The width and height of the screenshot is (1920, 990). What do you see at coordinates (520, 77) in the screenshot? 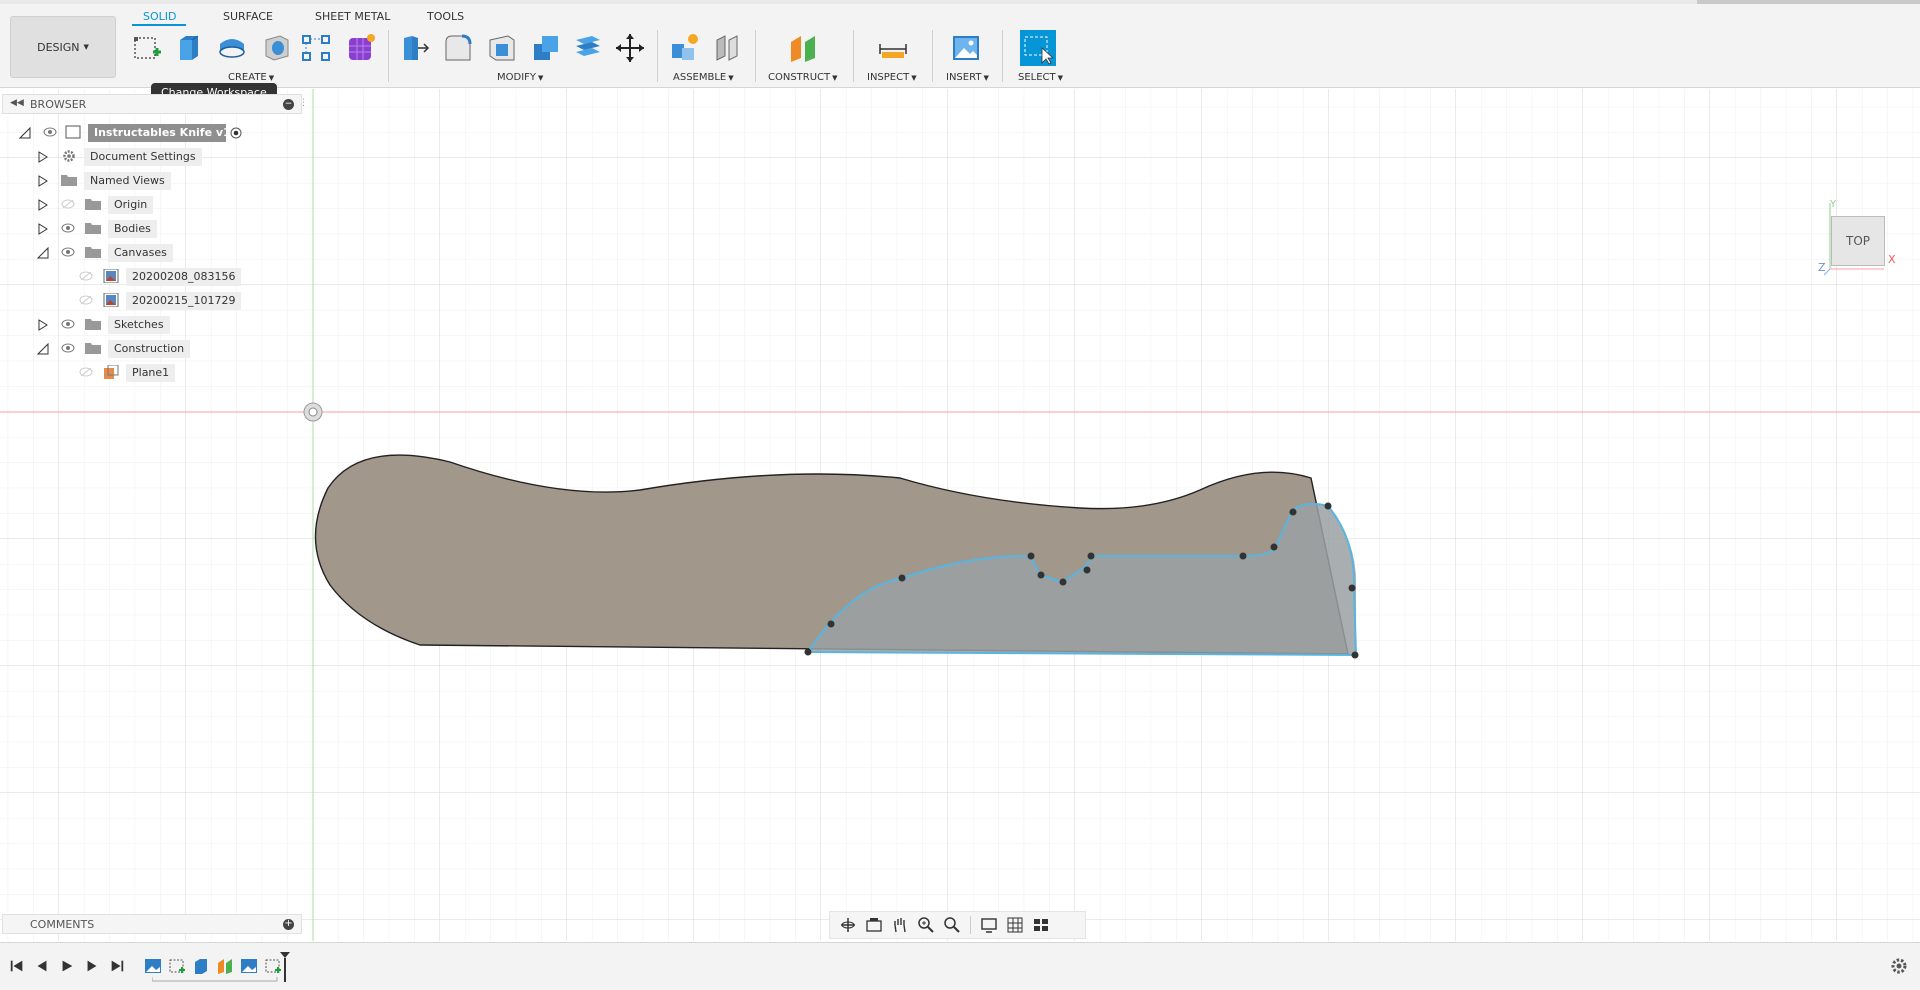
I see `modify-menu: MODIFY ▼` at bounding box center [520, 77].